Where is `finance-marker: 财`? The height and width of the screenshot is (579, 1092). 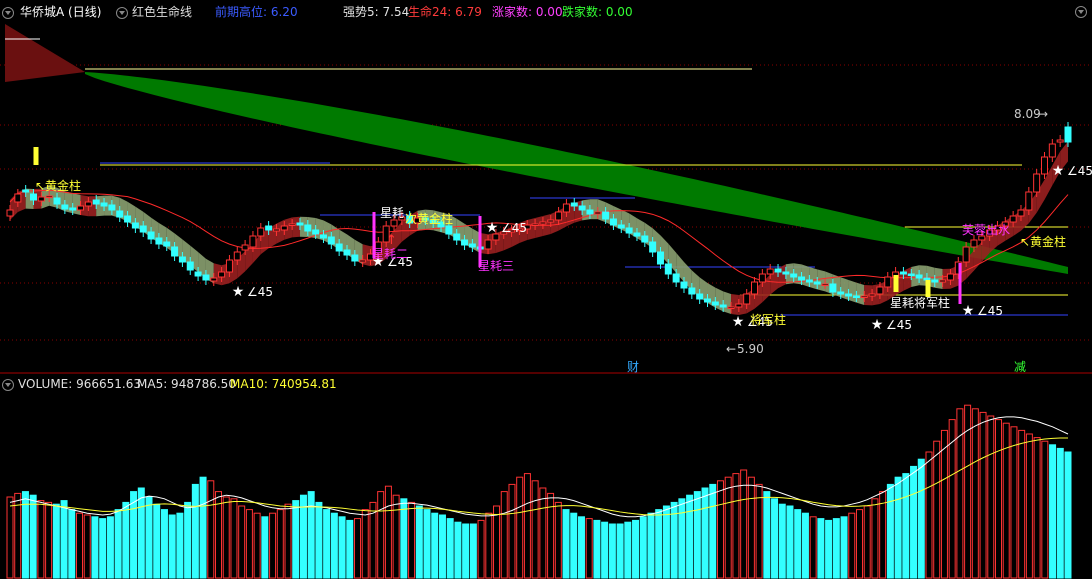 finance-marker: 财 is located at coordinates (633, 367).